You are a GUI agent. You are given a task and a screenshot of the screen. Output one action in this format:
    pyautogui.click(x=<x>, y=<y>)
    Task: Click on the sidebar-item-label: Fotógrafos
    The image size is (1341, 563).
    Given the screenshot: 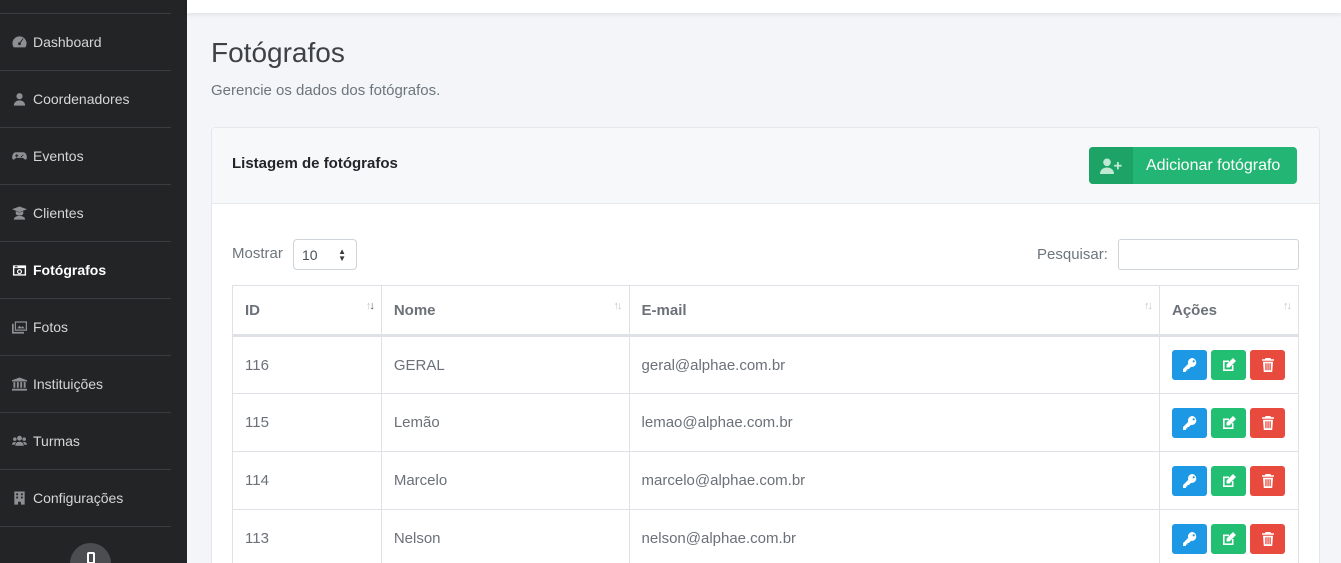 What is the action you would take?
    pyautogui.click(x=70, y=270)
    